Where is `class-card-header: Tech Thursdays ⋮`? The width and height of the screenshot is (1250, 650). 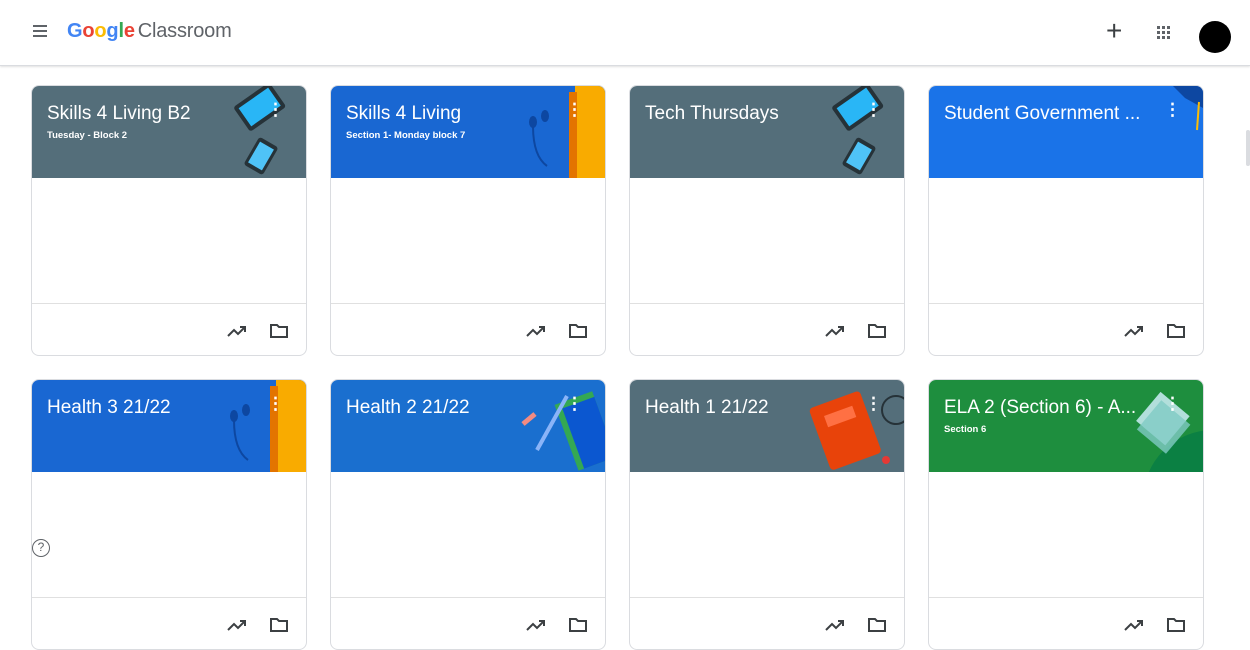 class-card-header: Tech Thursdays ⋮ is located at coordinates (767, 132).